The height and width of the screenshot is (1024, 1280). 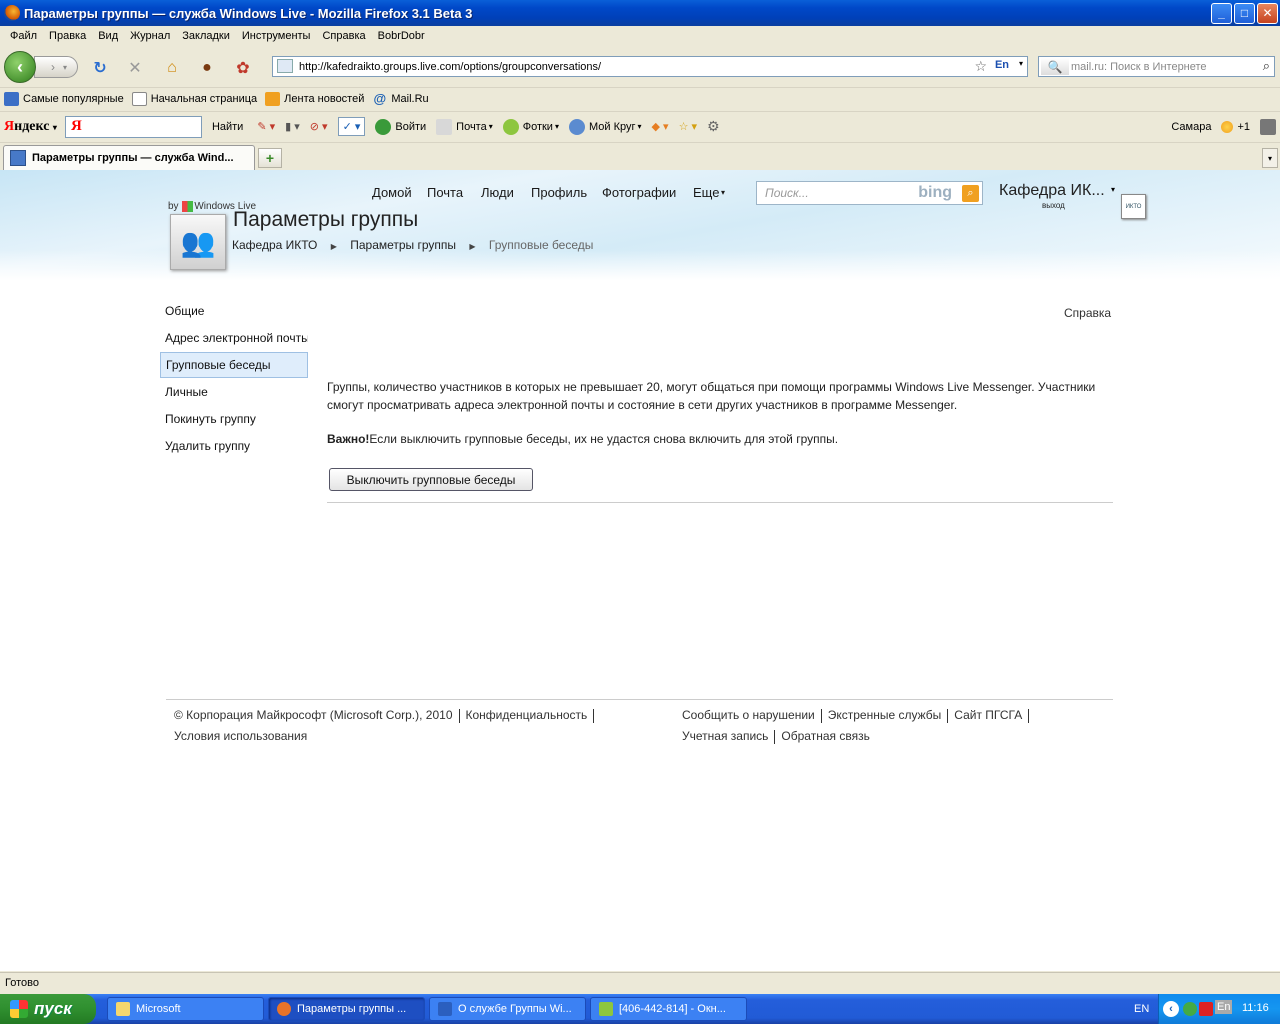 I want to click on keyboard-language: EN, so click(x=1141, y=1009).